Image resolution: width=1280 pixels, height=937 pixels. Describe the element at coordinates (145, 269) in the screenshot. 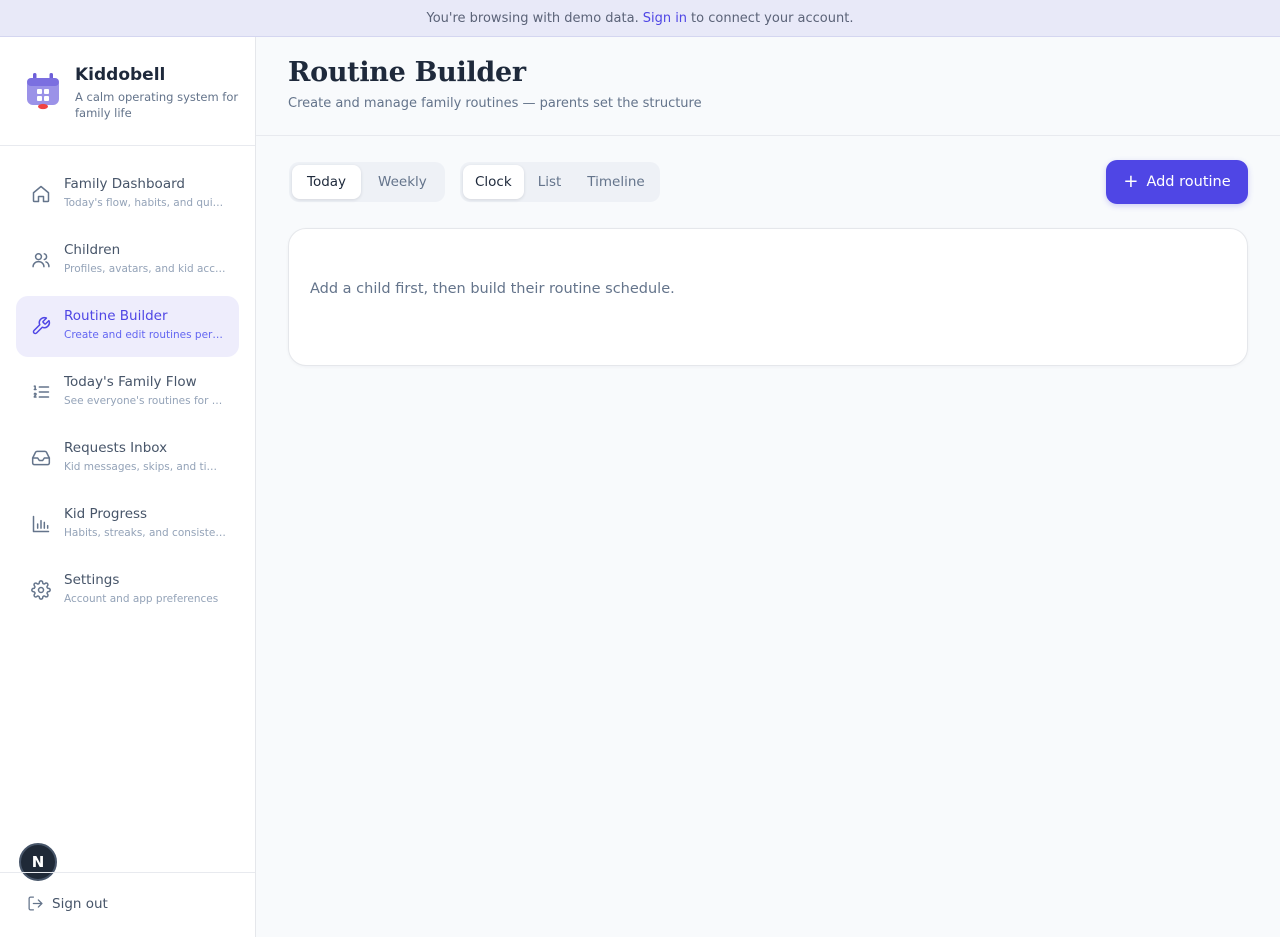

I see `sidebar-item-description: Profiles, avatars, and kid accounts` at that location.